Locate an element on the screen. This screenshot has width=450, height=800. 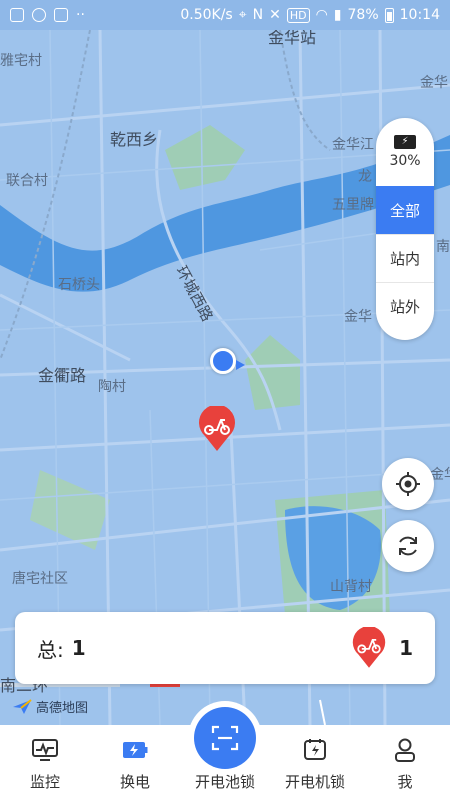
heading-arrow-icon is located at coordinates (240, 365).